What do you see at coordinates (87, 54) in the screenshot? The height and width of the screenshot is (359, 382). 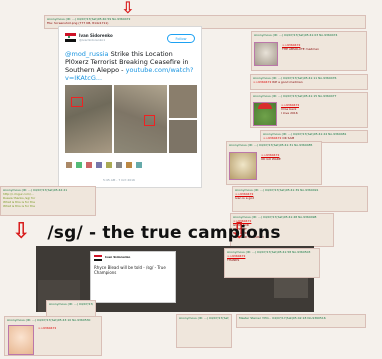 I see `tweet-mention: @mod_russia` at bounding box center [87, 54].